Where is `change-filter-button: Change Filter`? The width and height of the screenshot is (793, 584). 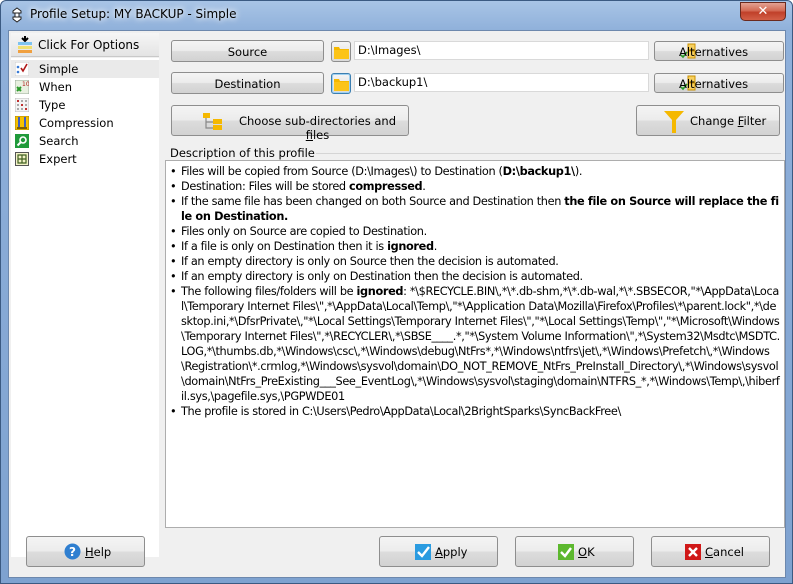 change-filter-button: Change Filter is located at coordinates (708, 120).